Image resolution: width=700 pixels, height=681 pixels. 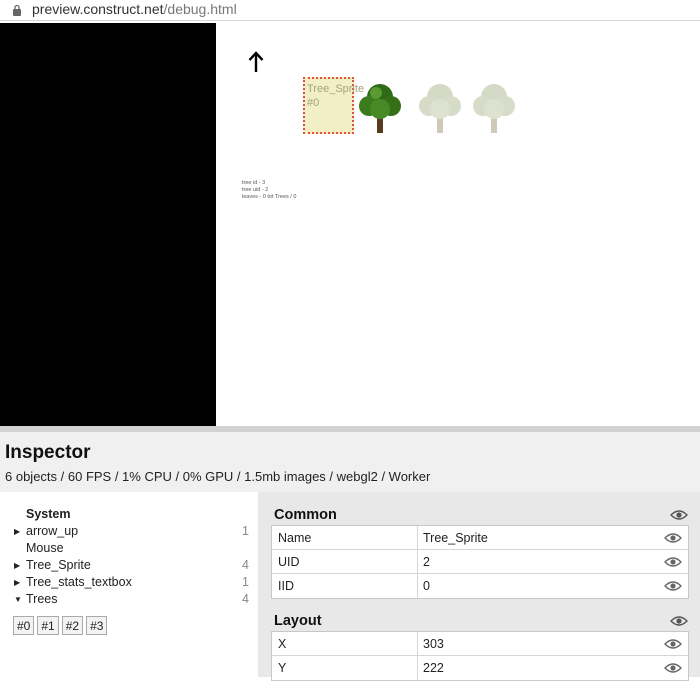 What do you see at coordinates (97, 625) in the screenshot?
I see `instance-button: #3` at bounding box center [97, 625].